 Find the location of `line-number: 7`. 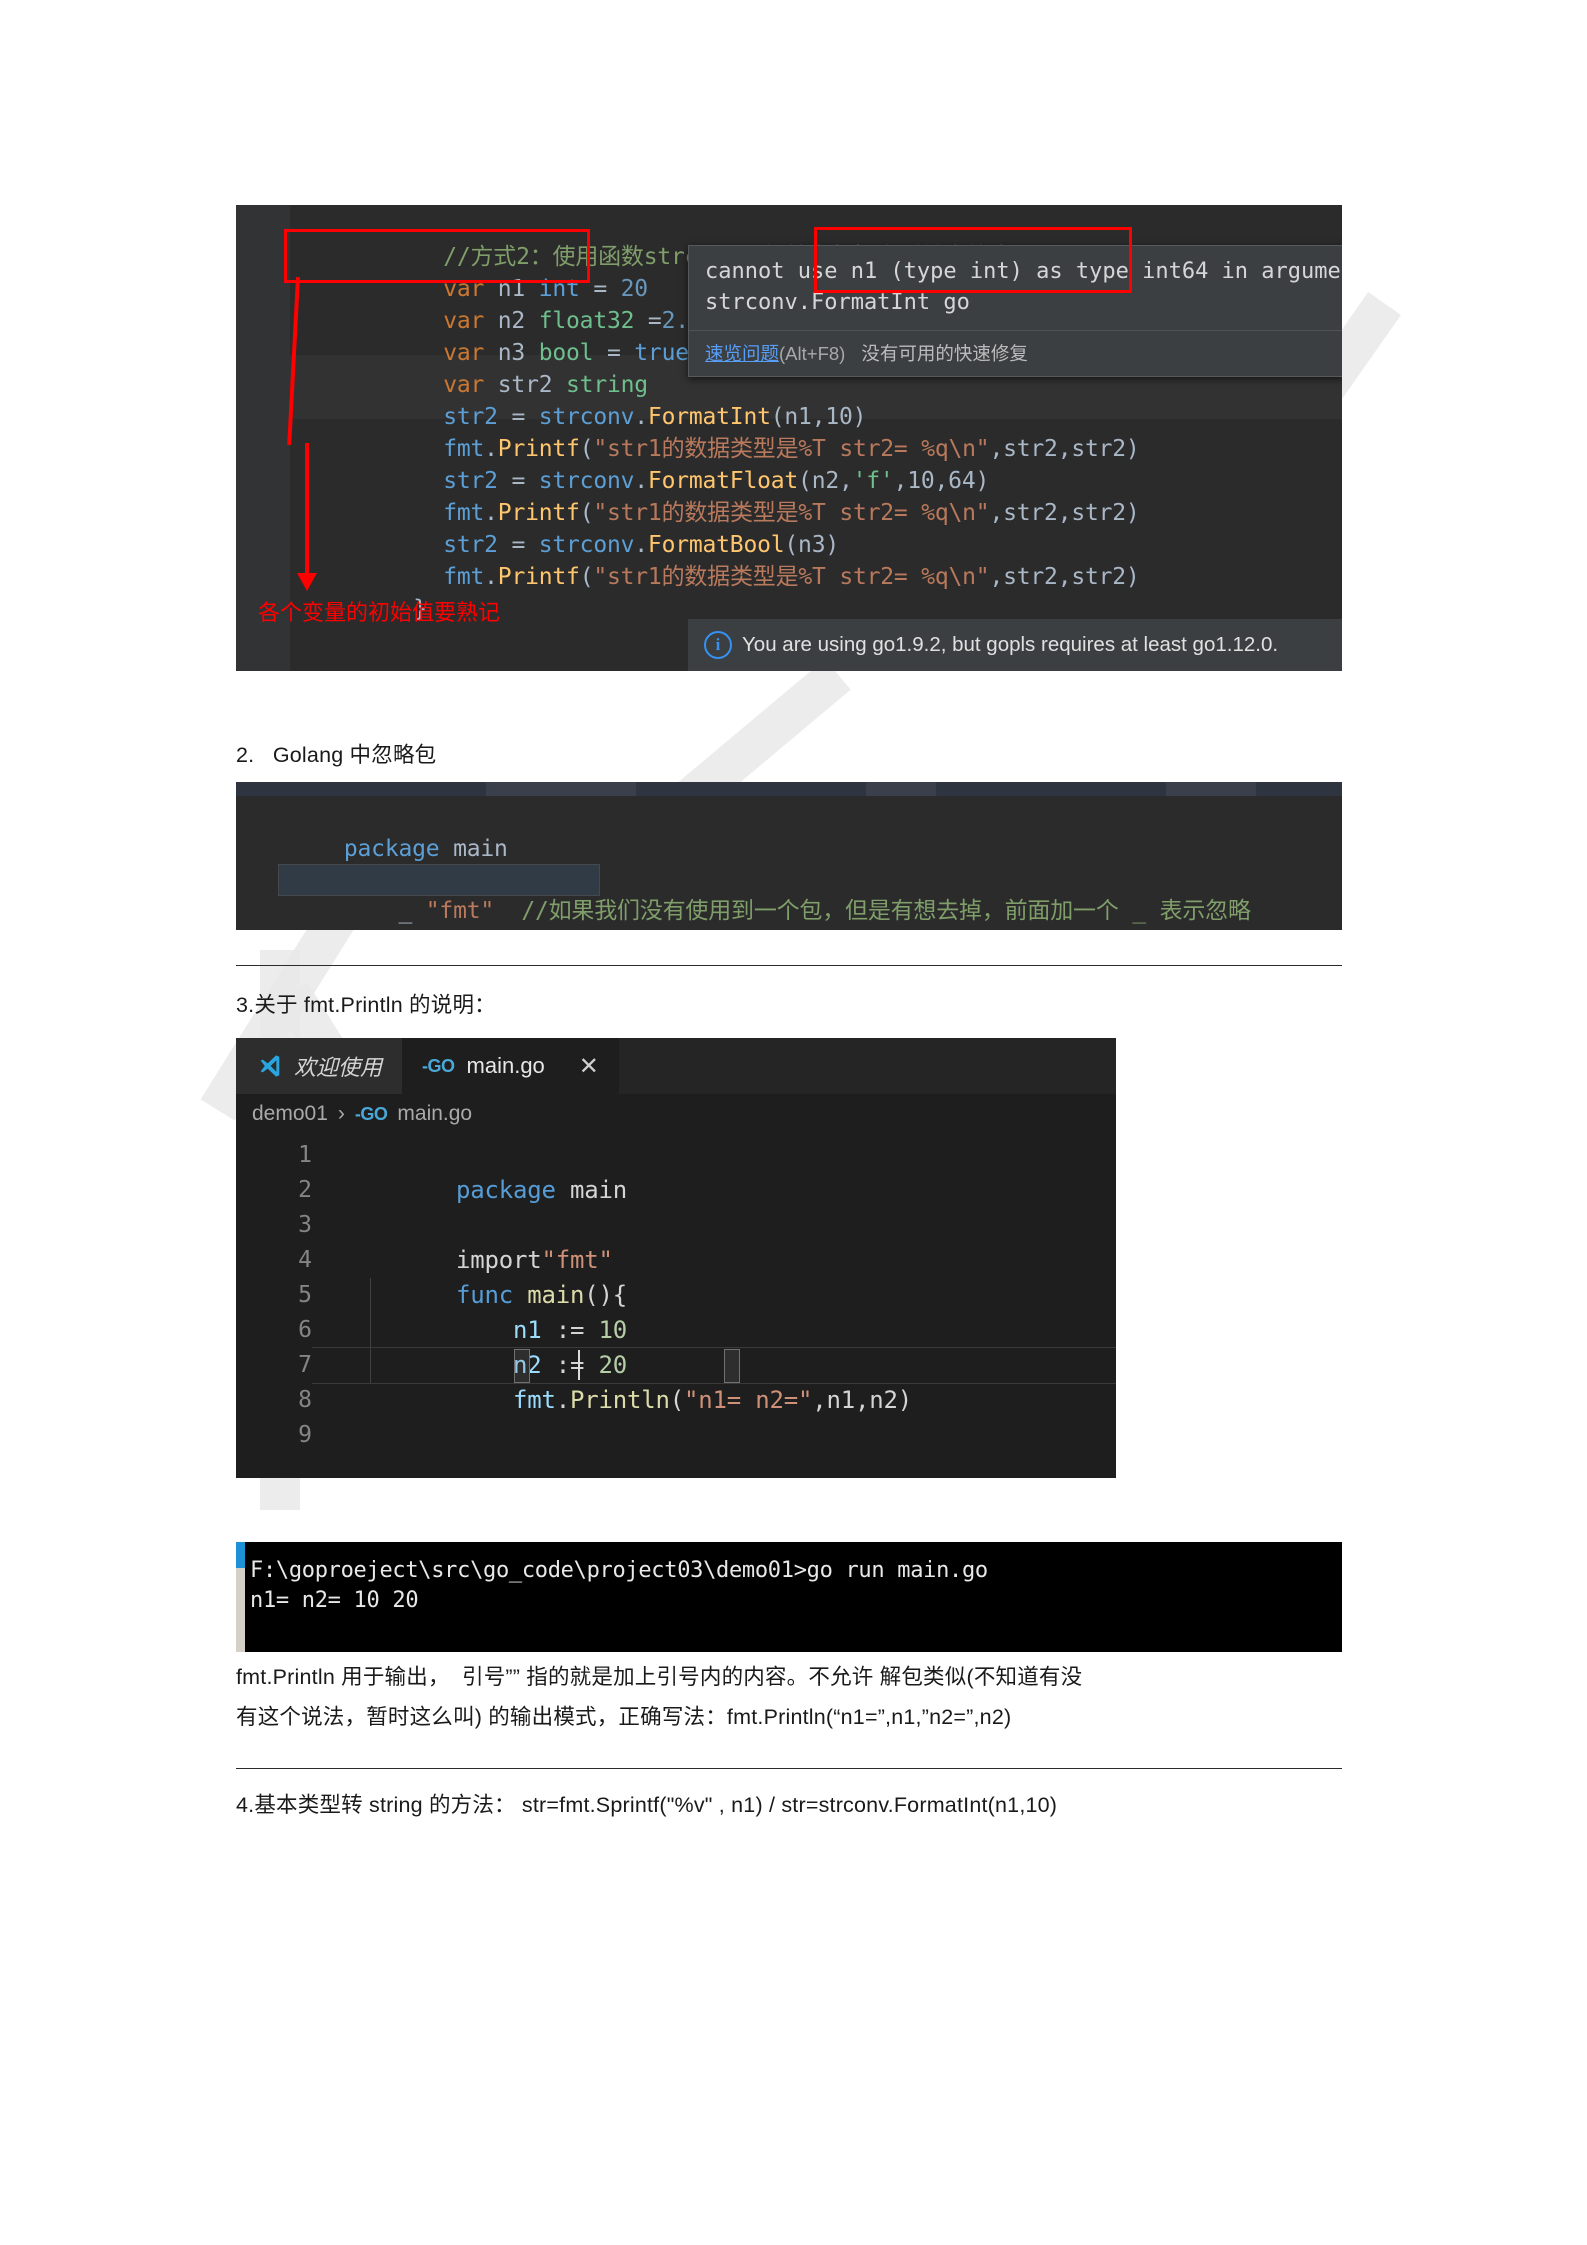

line-number: 7 is located at coordinates (305, 1365).